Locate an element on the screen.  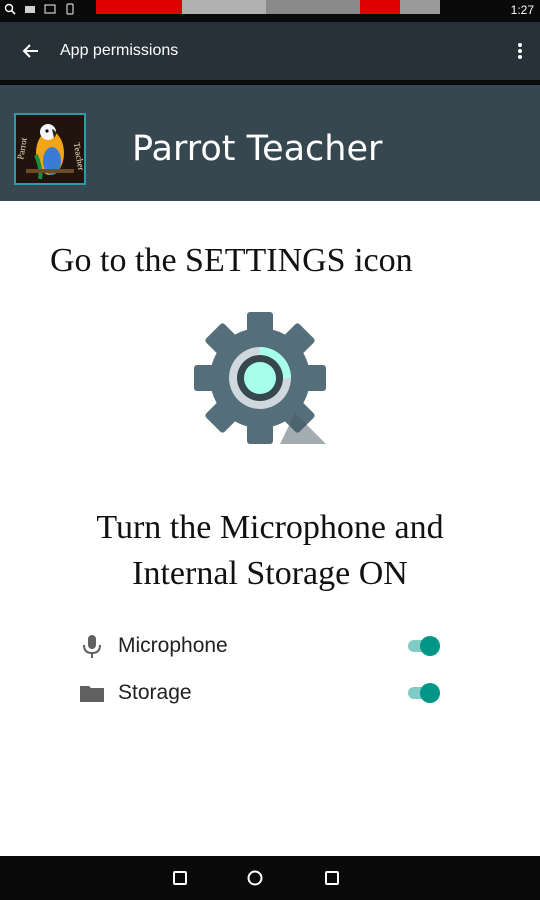
permission-row-microphone: Microphone is located at coordinates (270, 646).